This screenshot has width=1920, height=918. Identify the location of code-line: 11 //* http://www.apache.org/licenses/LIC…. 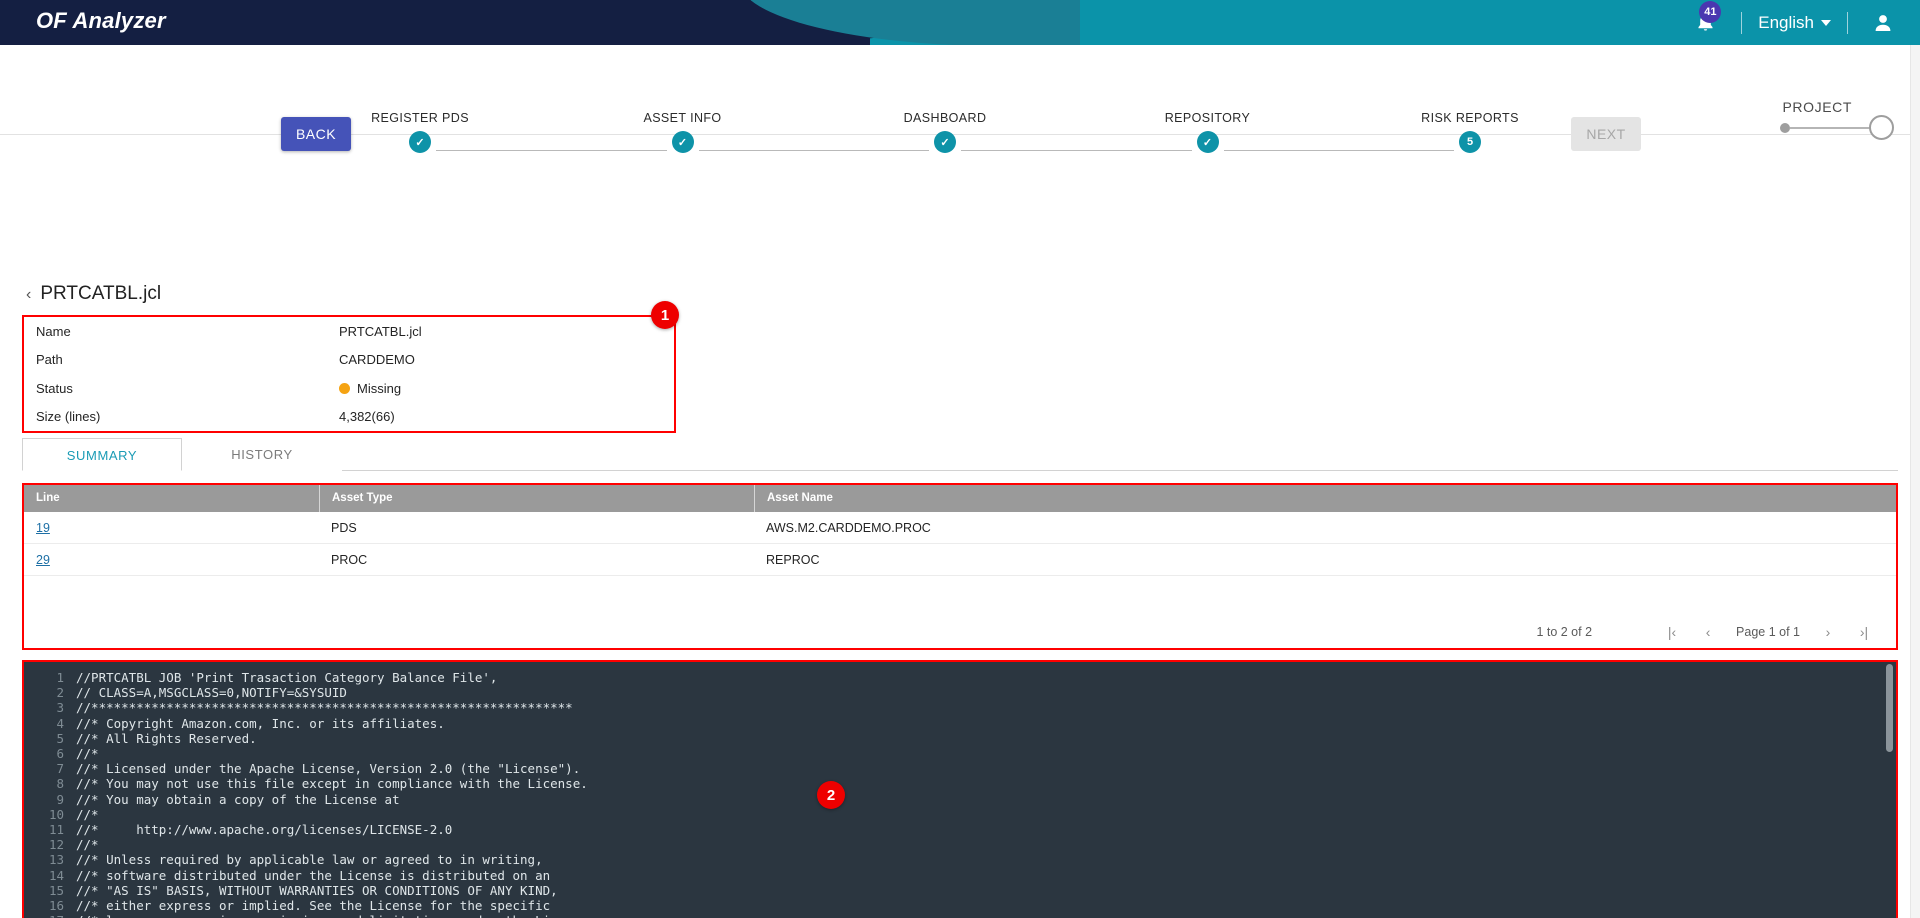
(960, 829).